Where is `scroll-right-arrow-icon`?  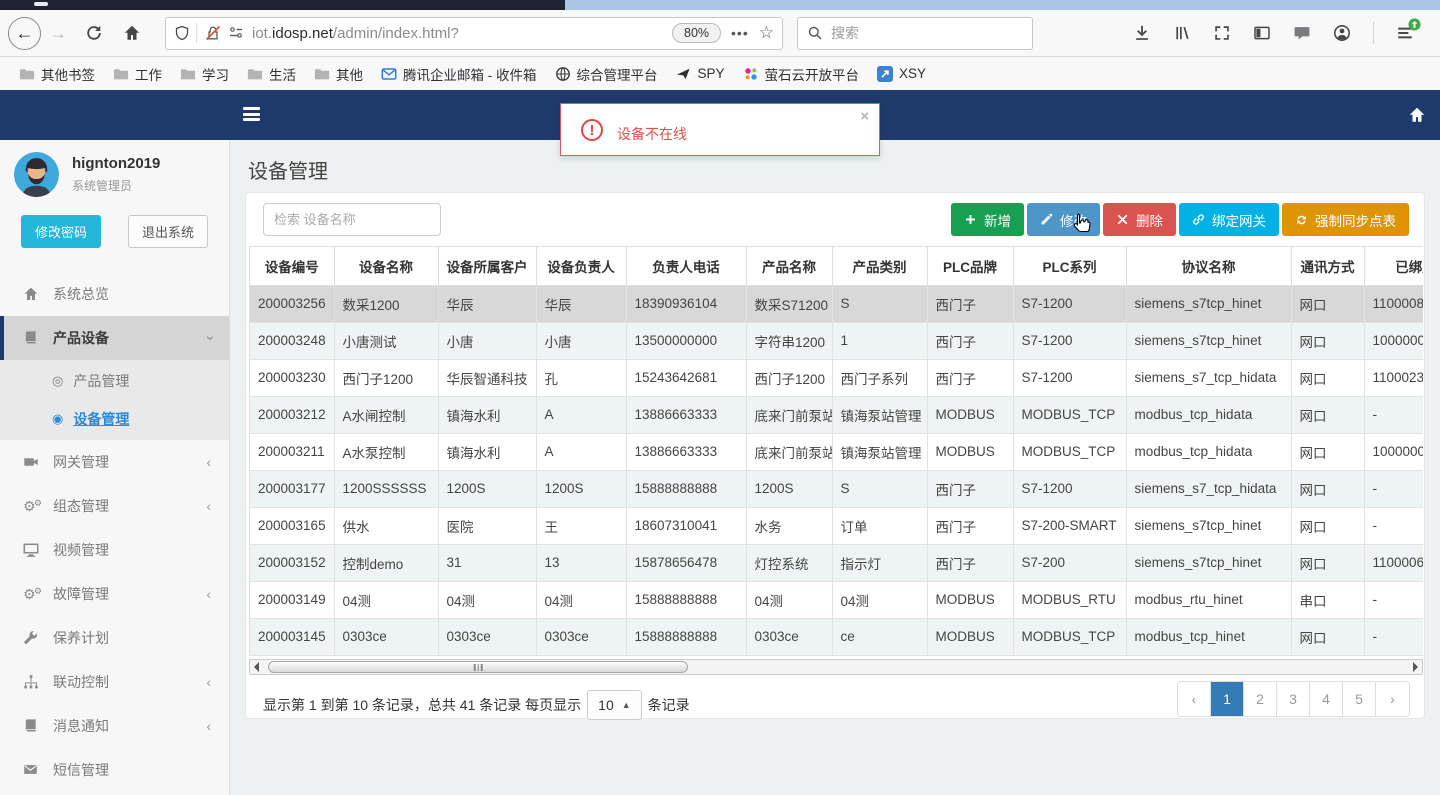 scroll-right-arrow-icon is located at coordinates (1415, 667).